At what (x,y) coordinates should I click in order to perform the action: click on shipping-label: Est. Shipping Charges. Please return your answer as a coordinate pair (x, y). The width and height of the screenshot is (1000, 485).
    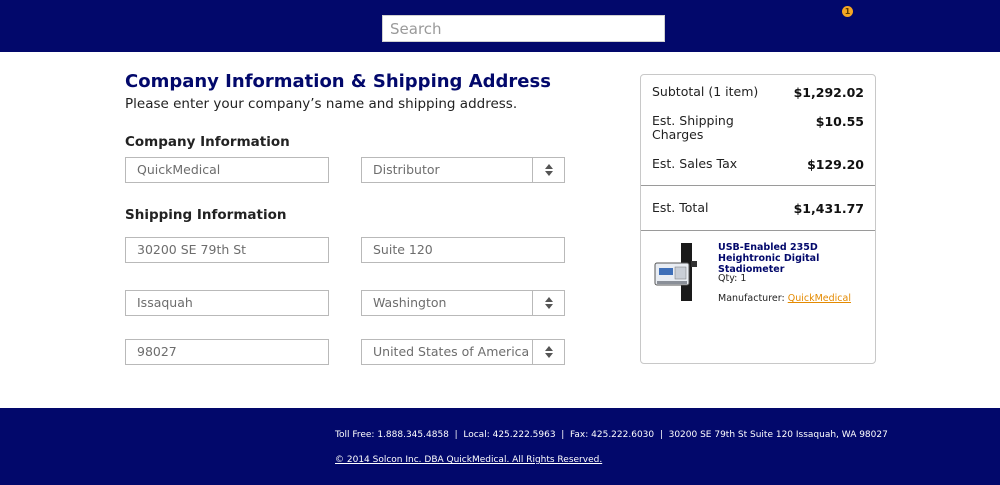
    Looking at the image, I should click on (693, 127).